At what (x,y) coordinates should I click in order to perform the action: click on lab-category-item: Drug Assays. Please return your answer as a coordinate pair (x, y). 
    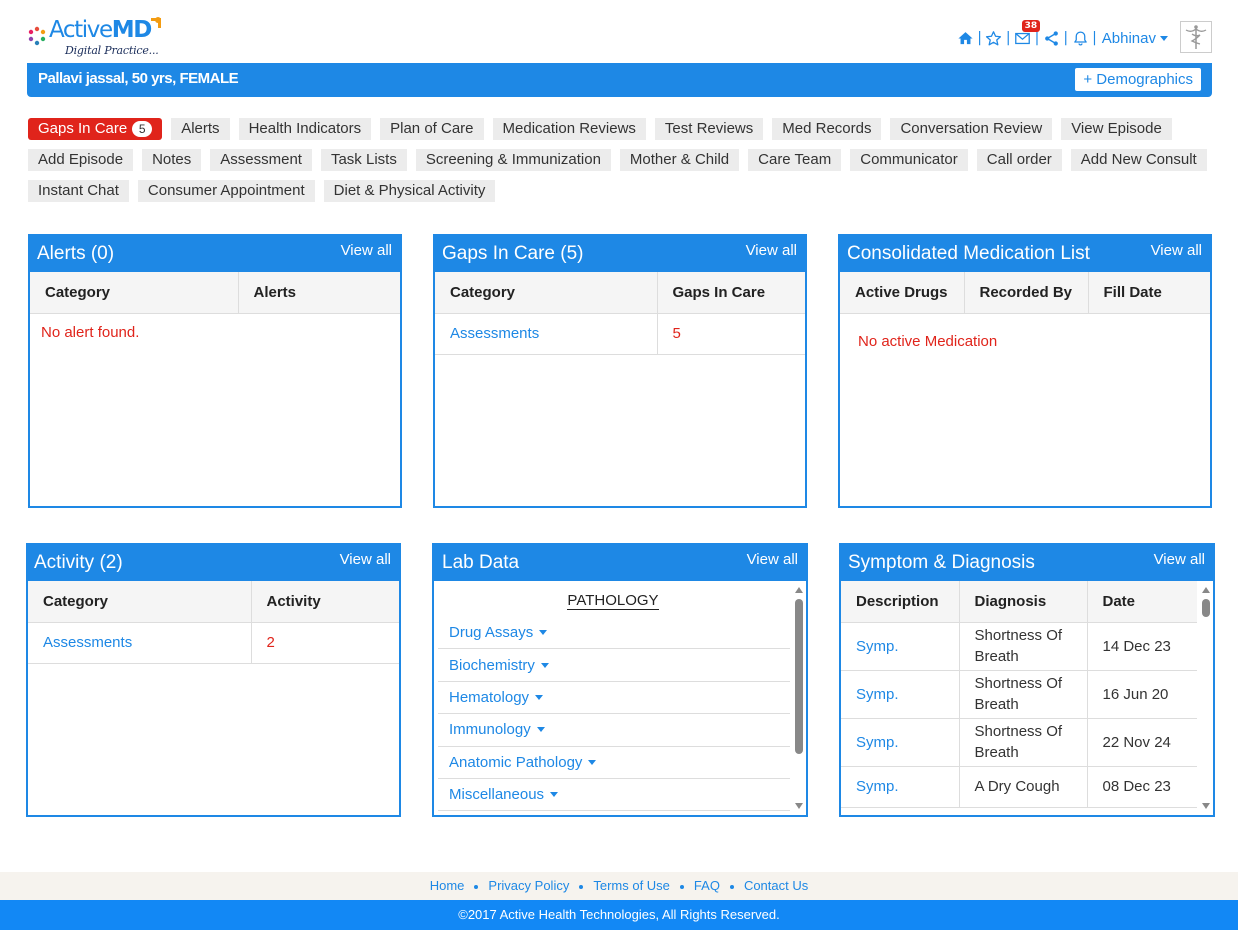
    Looking at the image, I should click on (614, 633).